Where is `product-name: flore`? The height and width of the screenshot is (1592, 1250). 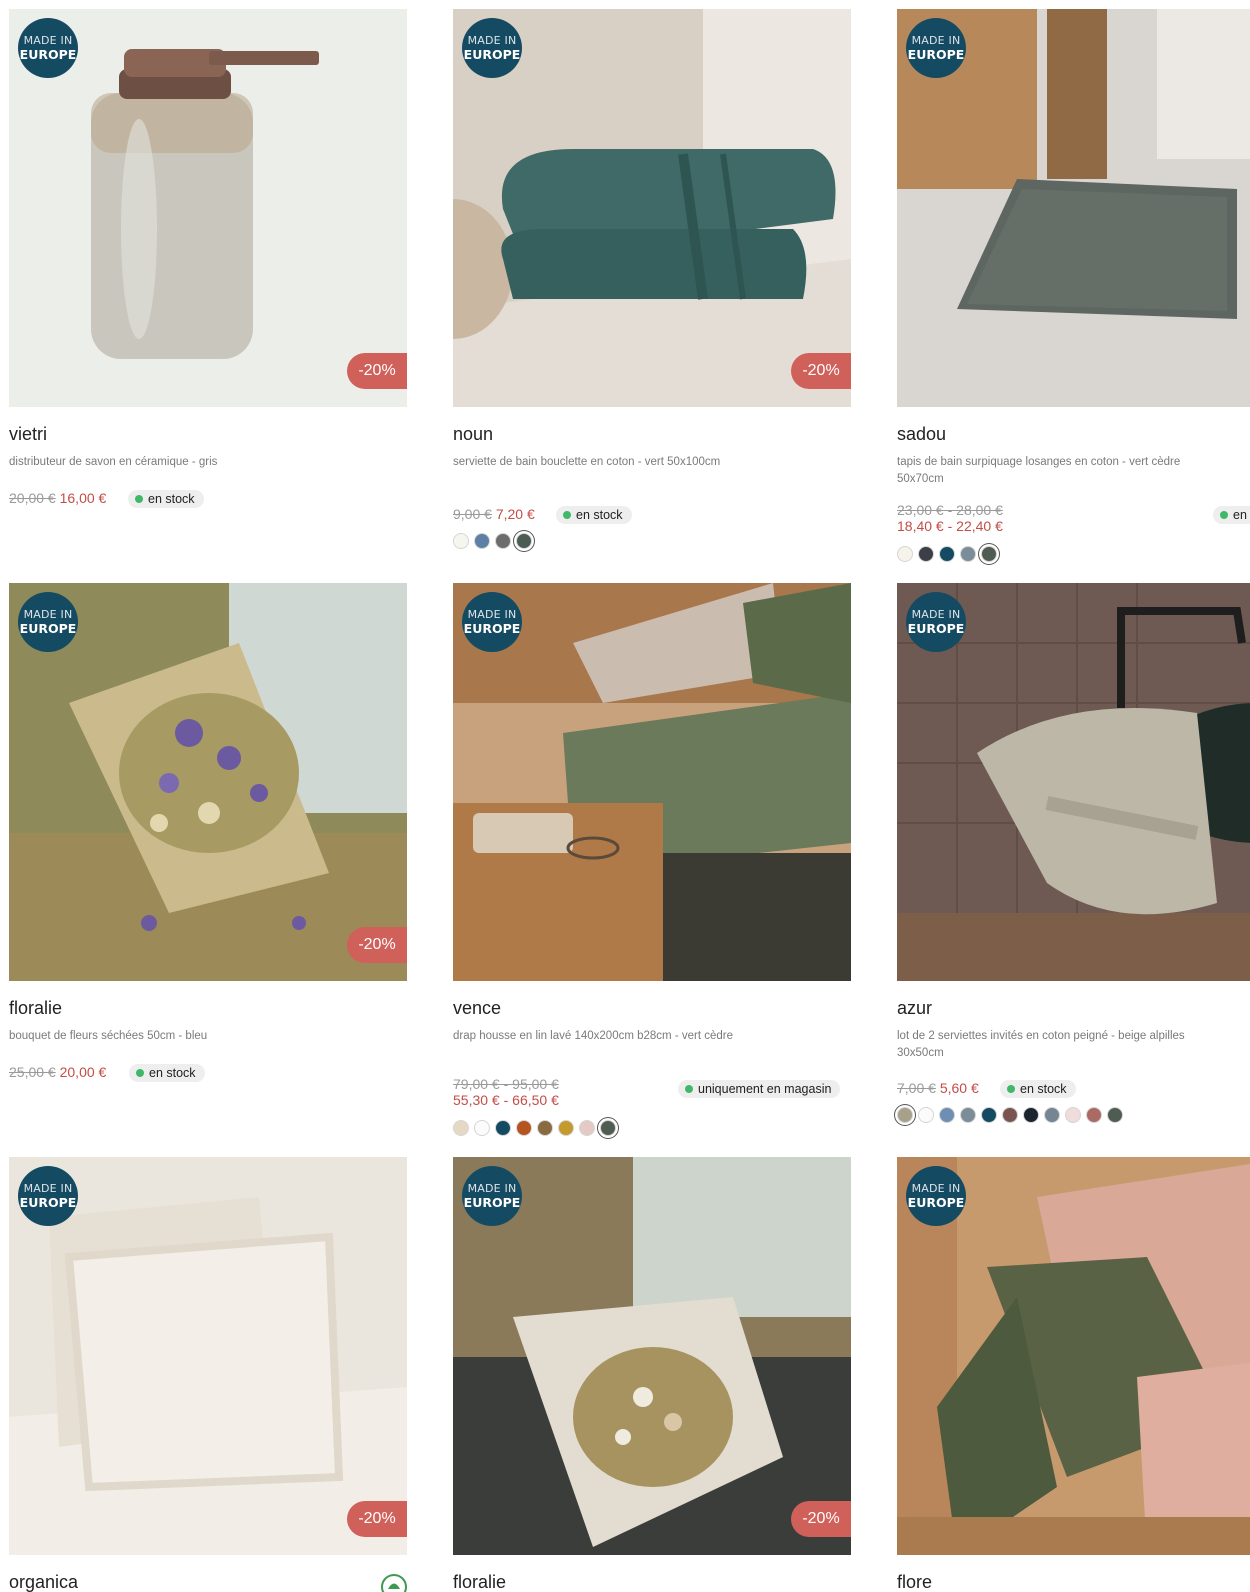
product-name: flore is located at coordinates (914, 1582).